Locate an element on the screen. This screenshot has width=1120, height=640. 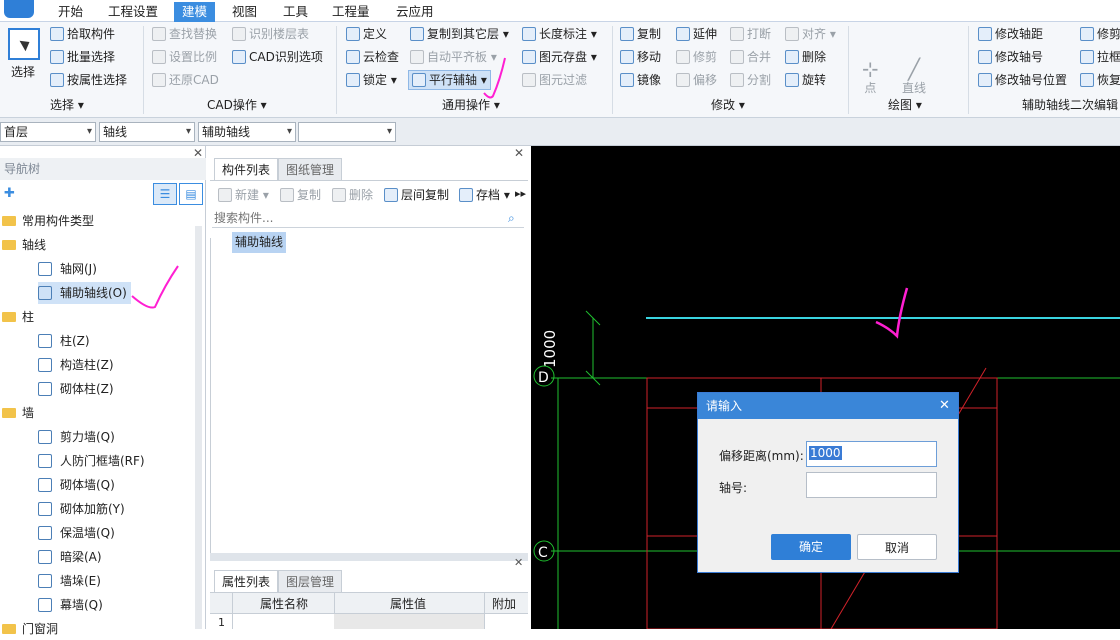
dialog-title: 请输入 is located at coordinates (724, 406).